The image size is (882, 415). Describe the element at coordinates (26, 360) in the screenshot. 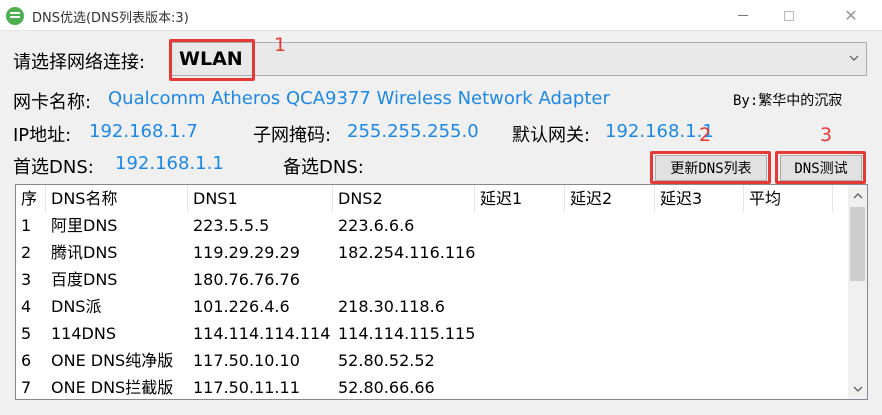

I see `cell-index: 6` at that location.